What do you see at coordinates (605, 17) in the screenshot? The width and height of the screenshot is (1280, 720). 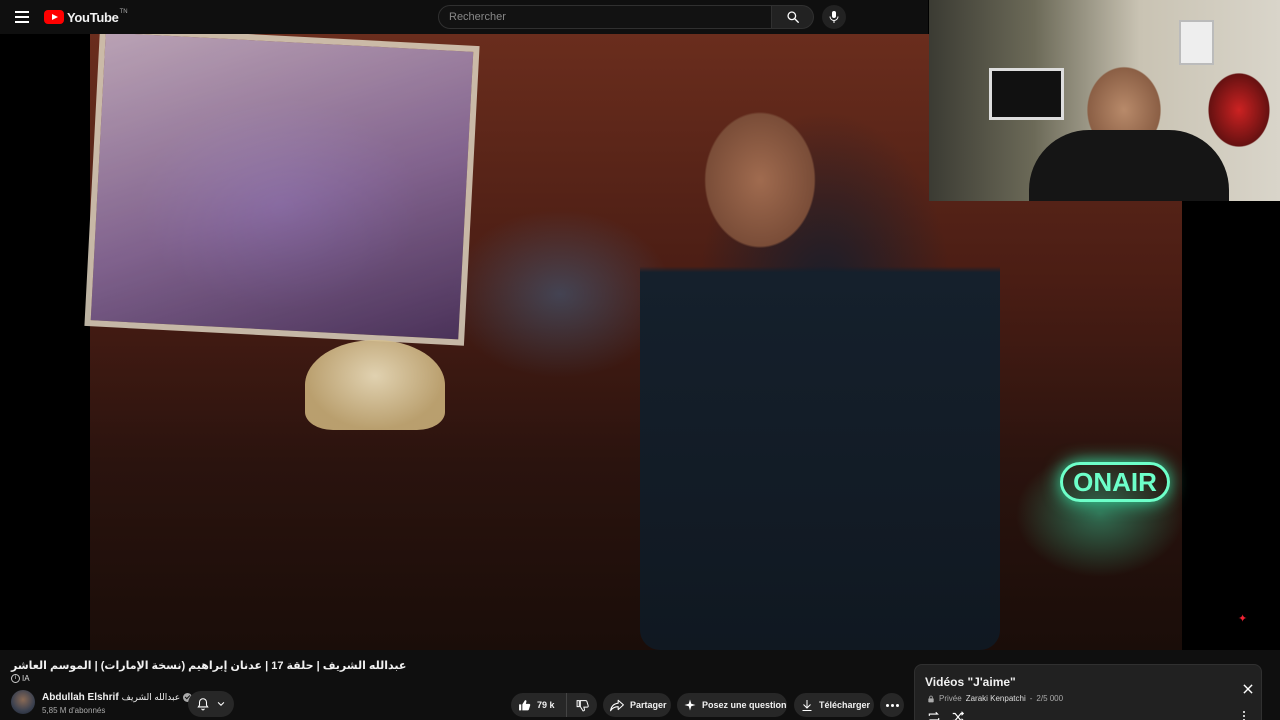 I see `search-input` at bounding box center [605, 17].